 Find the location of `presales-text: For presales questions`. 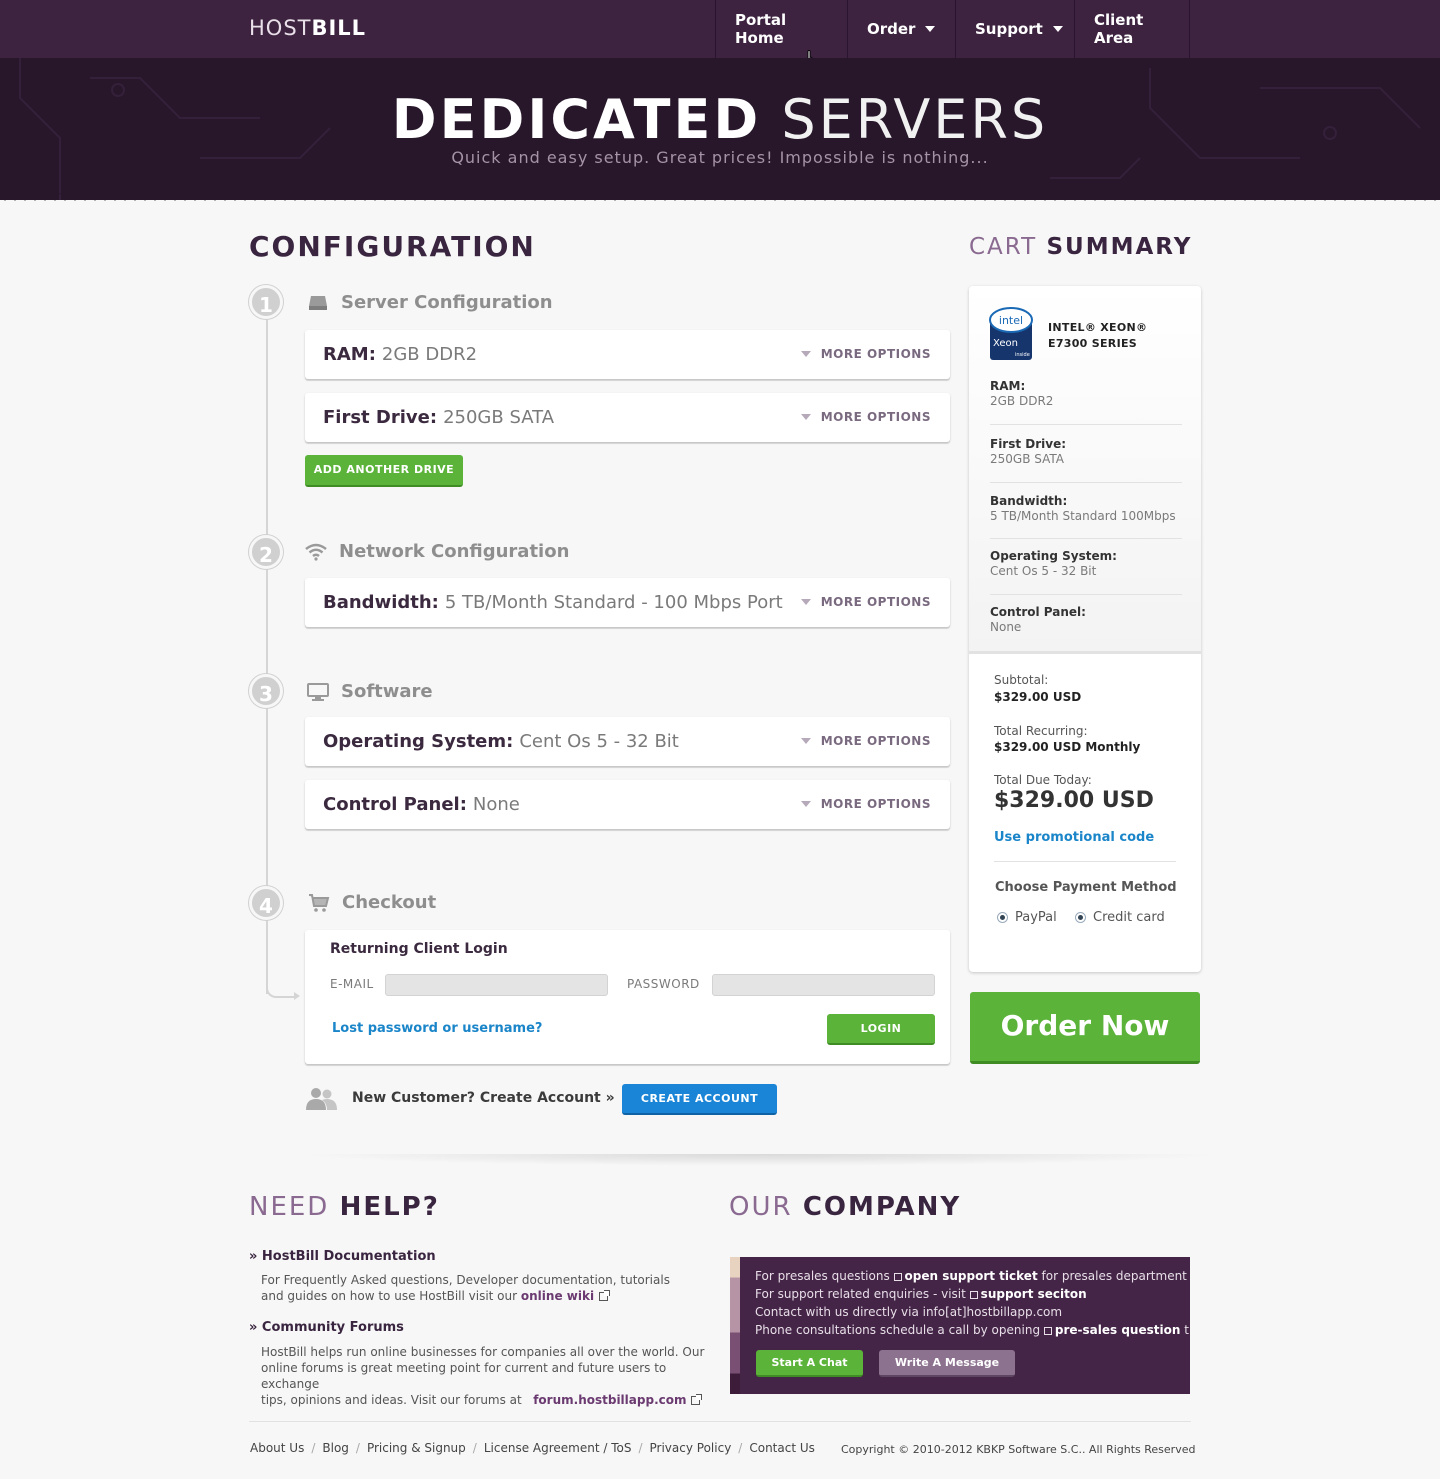

presales-text: For presales questions is located at coordinates (822, 1276).